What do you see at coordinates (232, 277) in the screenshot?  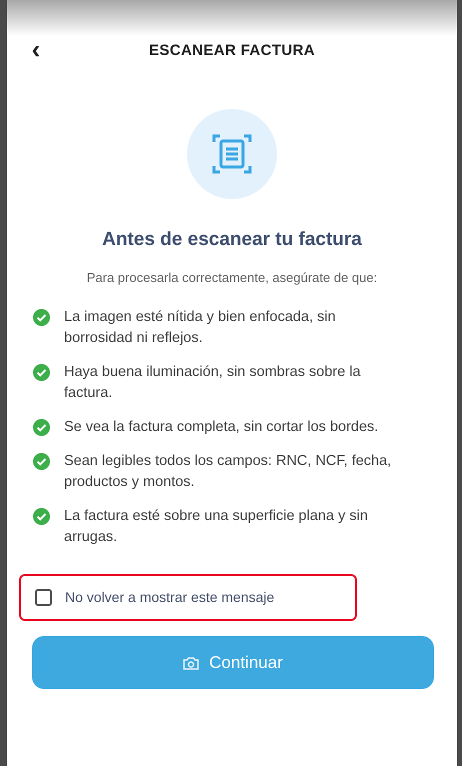 I see `subtitle: Para procesarla correctamente, asegúrate de que:` at bounding box center [232, 277].